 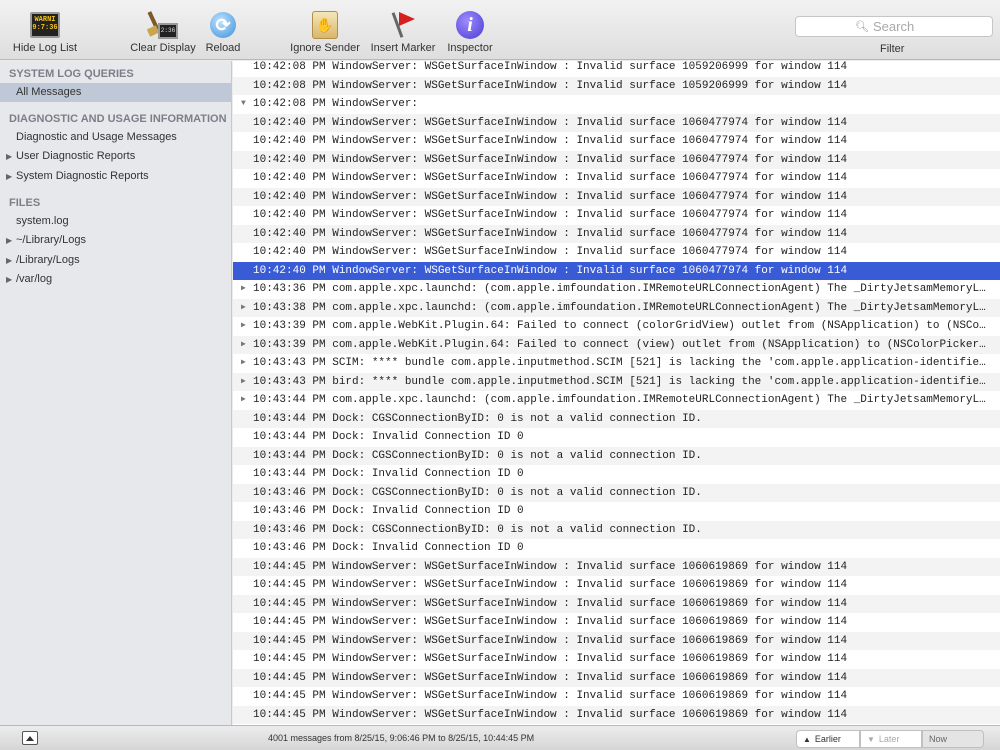 What do you see at coordinates (30, 738) in the screenshot?
I see `sidebar-toggle-icon` at bounding box center [30, 738].